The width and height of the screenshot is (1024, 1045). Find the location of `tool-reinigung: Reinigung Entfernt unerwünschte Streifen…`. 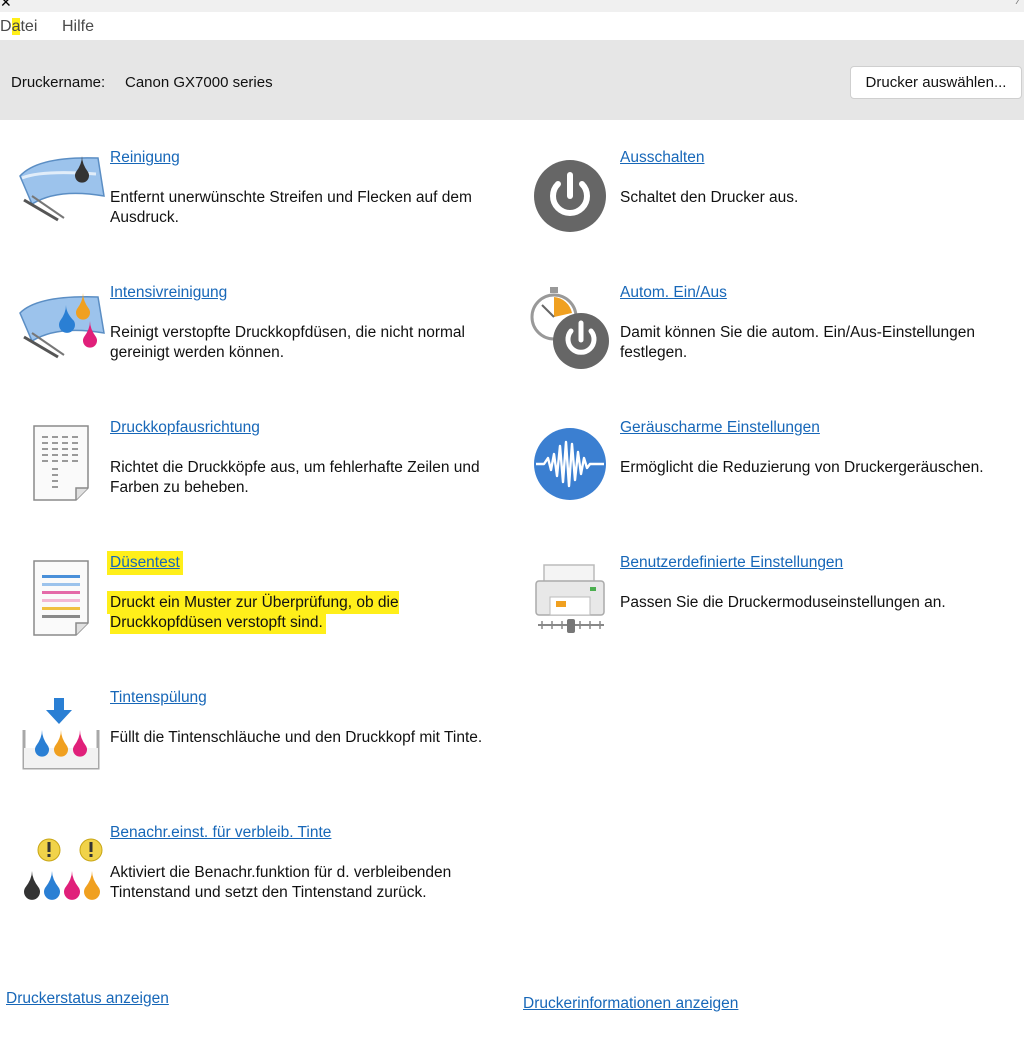

tool-reinigung: Reinigung Entfernt unerwünschte Streifen… is located at coordinates (268, 193).